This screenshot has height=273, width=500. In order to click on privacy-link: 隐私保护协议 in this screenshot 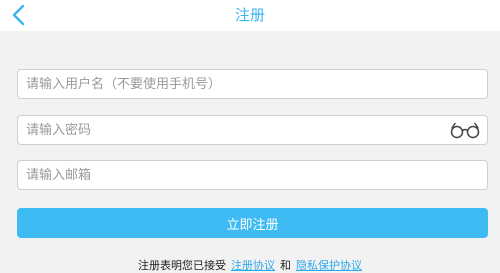, I will do `click(329, 265)`.